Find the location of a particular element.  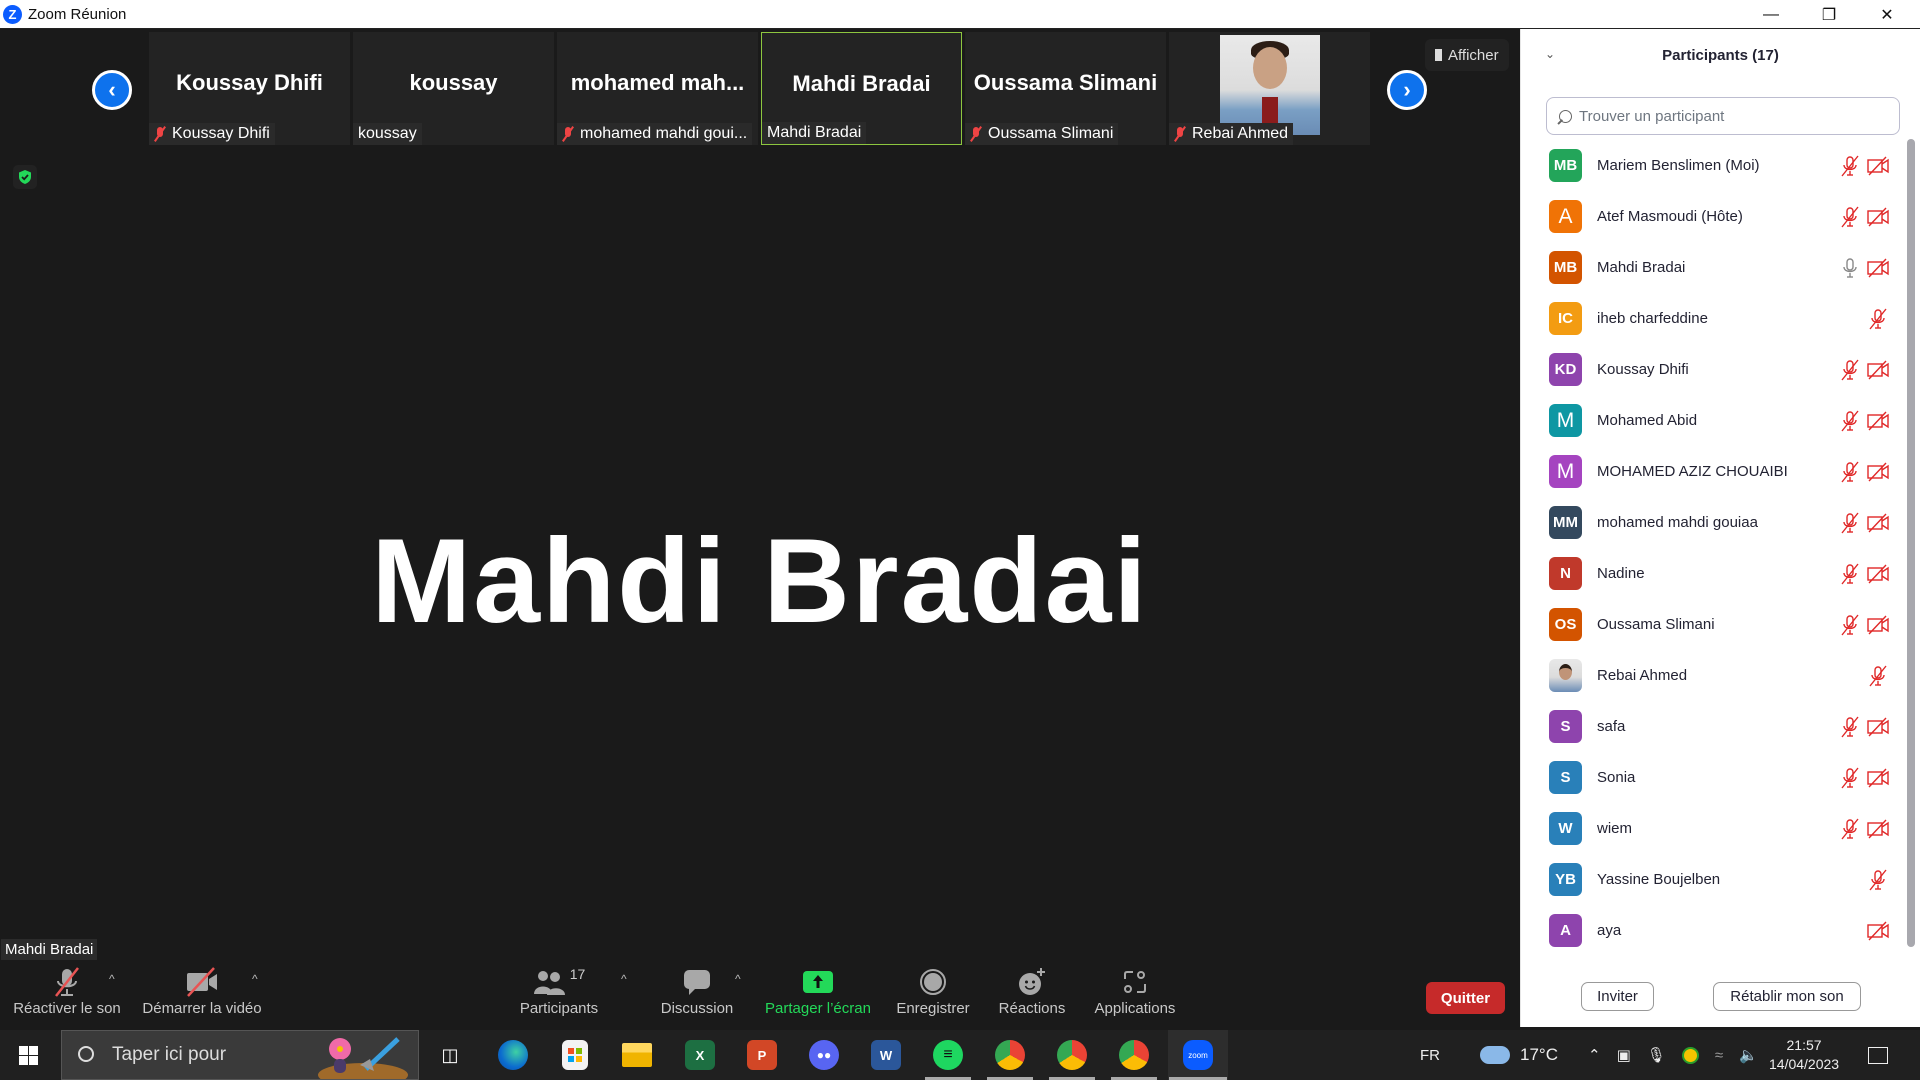

participant-row: A Atef Masmoudi (Hôte) is located at coordinates (1716, 216).